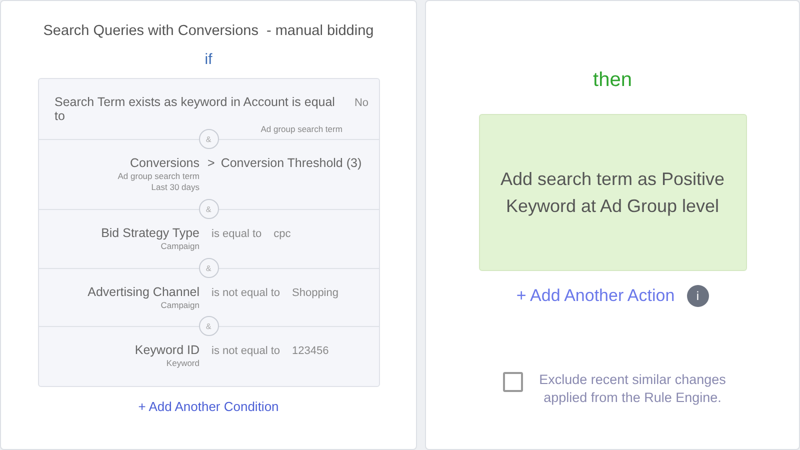 The image size is (800, 450). Describe the element at coordinates (183, 363) in the screenshot. I see `condition-scope: Keyword` at that location.